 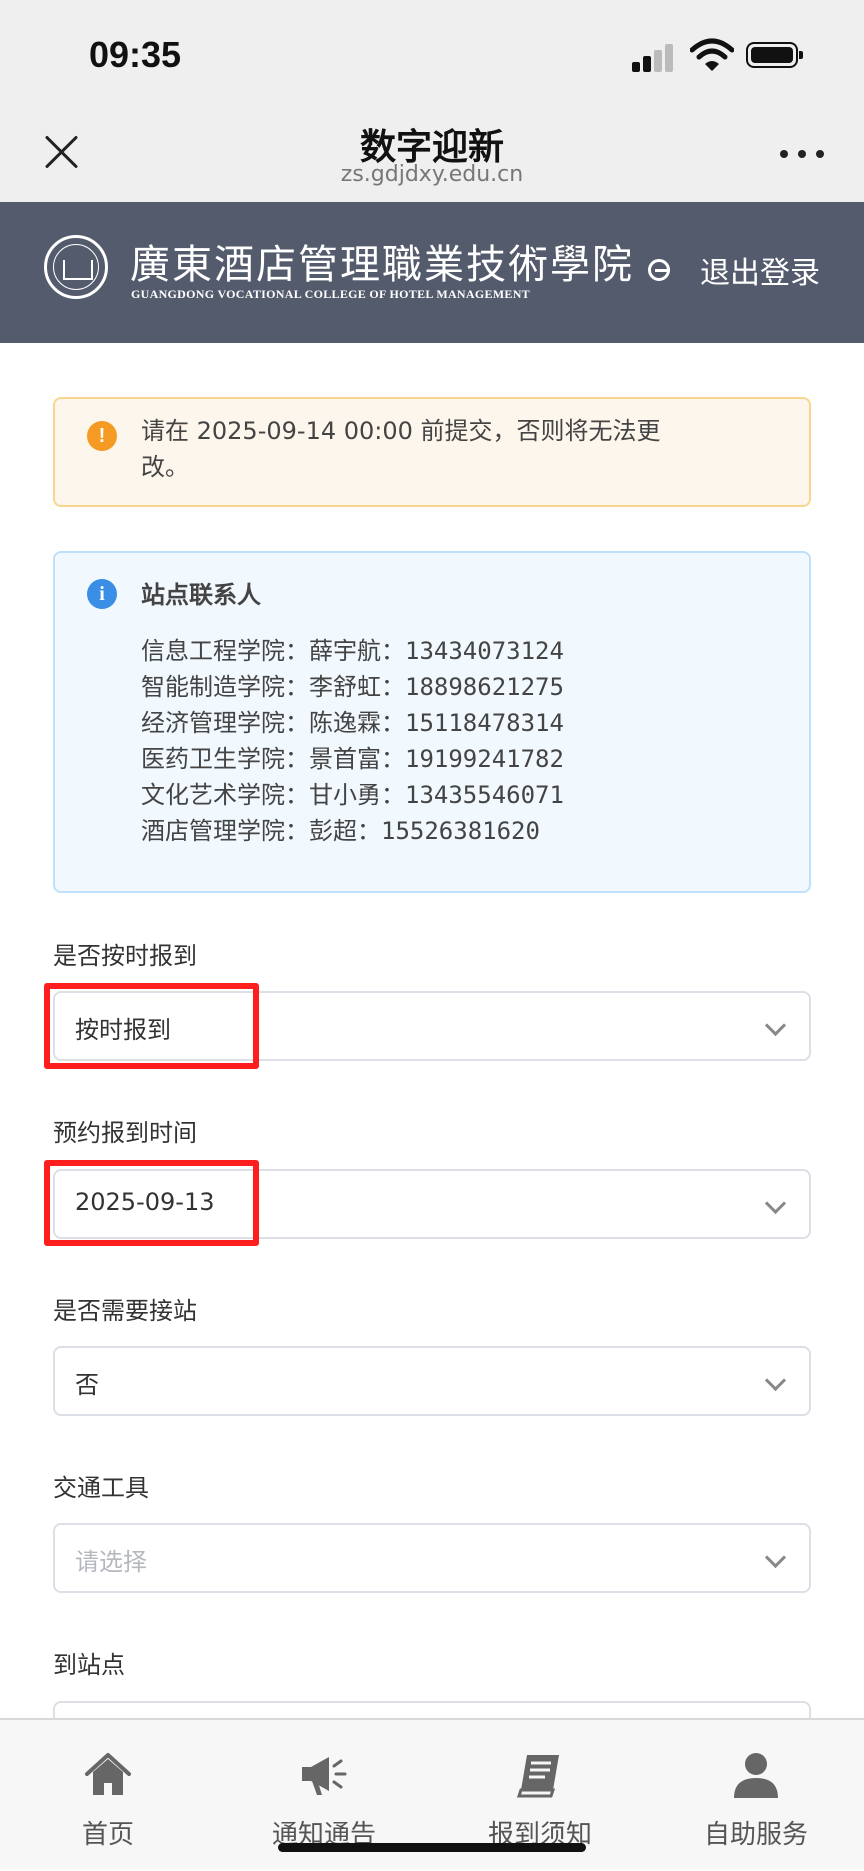 What do you see at coordinates (89, 1665) in the screenshot?
I see `station-label: 到站点` at bounding box center [89, 1665].